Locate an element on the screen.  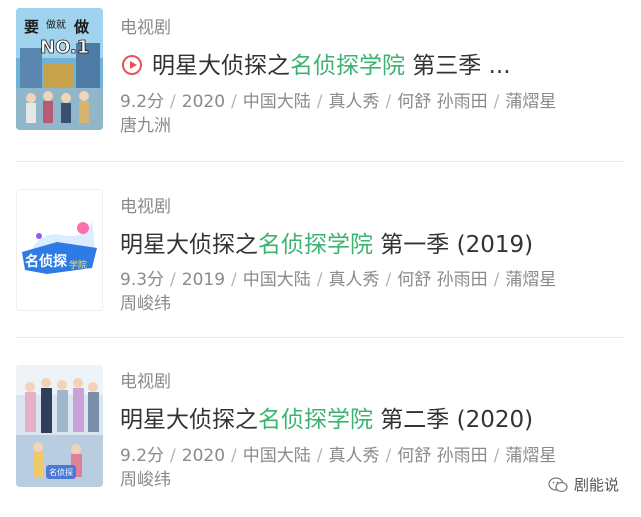
result-meta: 9.3分/2019/中国大陆 / 真人秀 / 何舒 孙雨田 / 蒲熠星 周峻纬 is located at coordinates (338, 292).